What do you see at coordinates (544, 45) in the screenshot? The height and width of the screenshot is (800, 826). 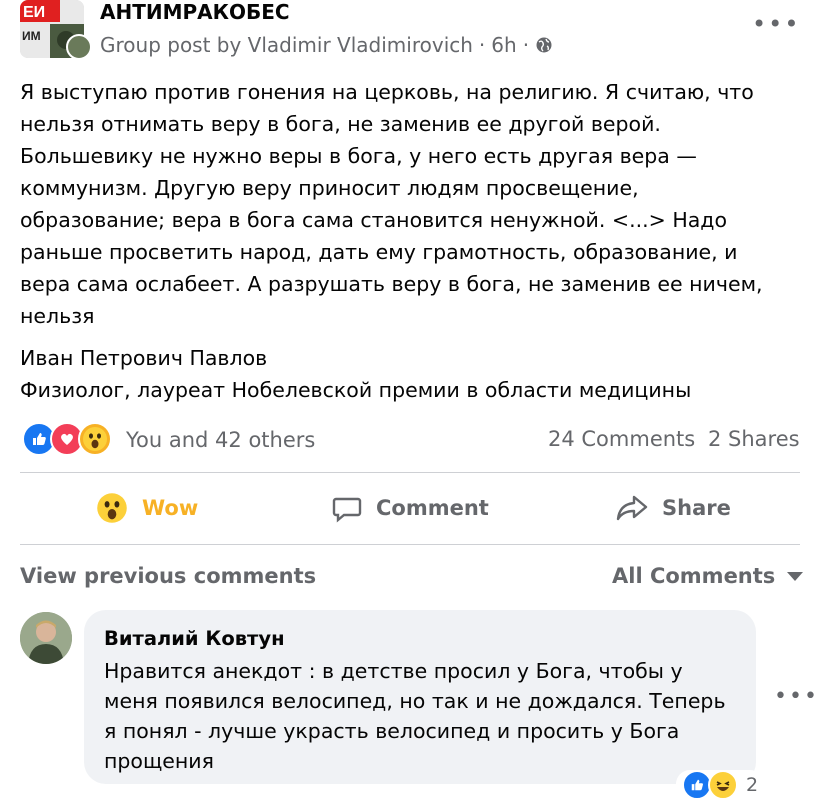 I see `globe-icon` at bounding box center [544, 45].